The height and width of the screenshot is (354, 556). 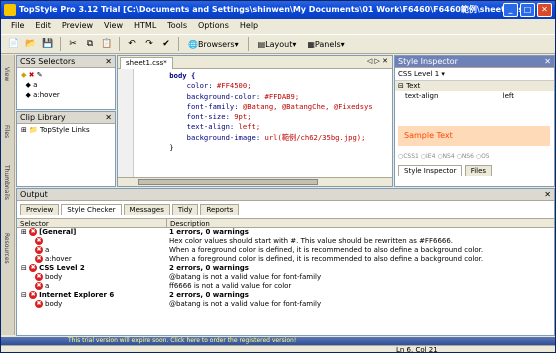 What do you see at coordinates (232, 85) in the screenshot?
I see `css-value: #FF4500;` at bounding box center [232, 85].